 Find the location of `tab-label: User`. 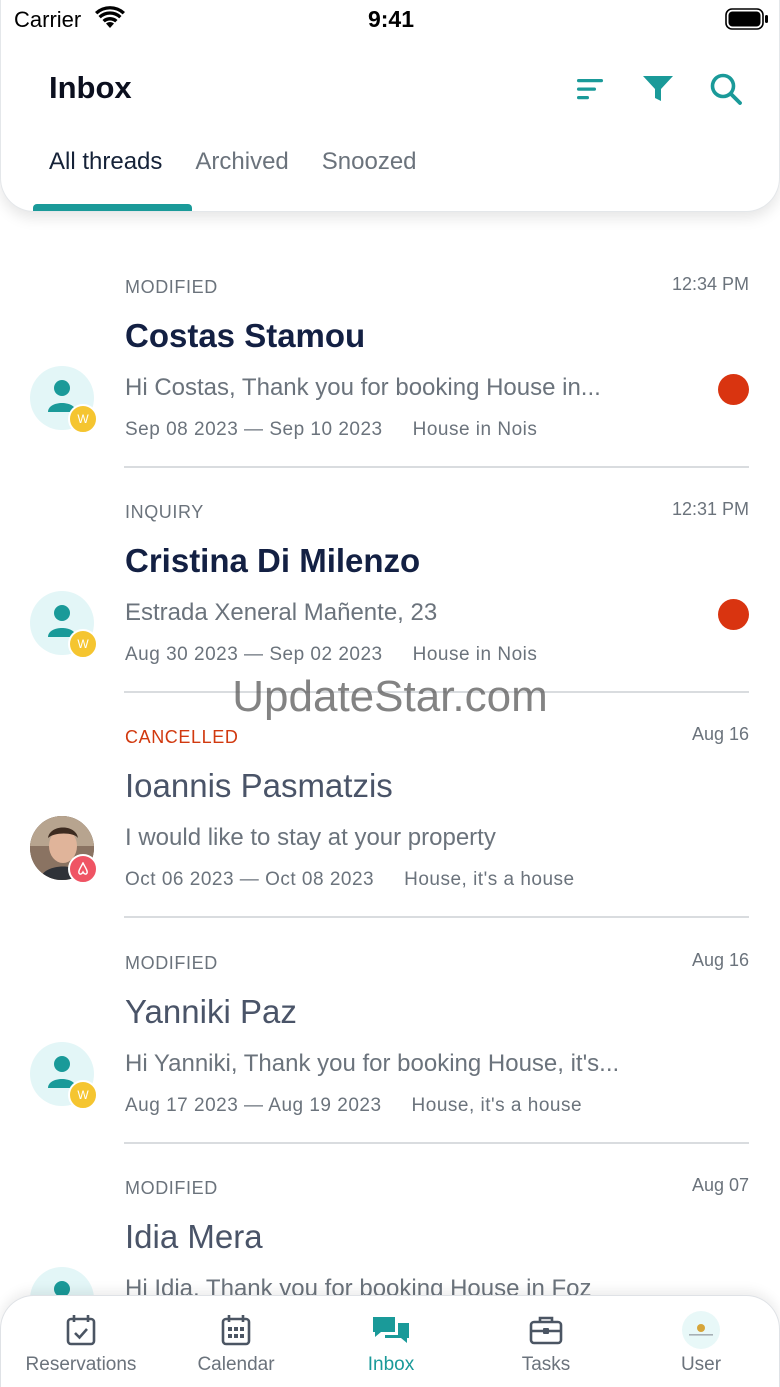

tab-label: User is located at coordinates (701, 1364).